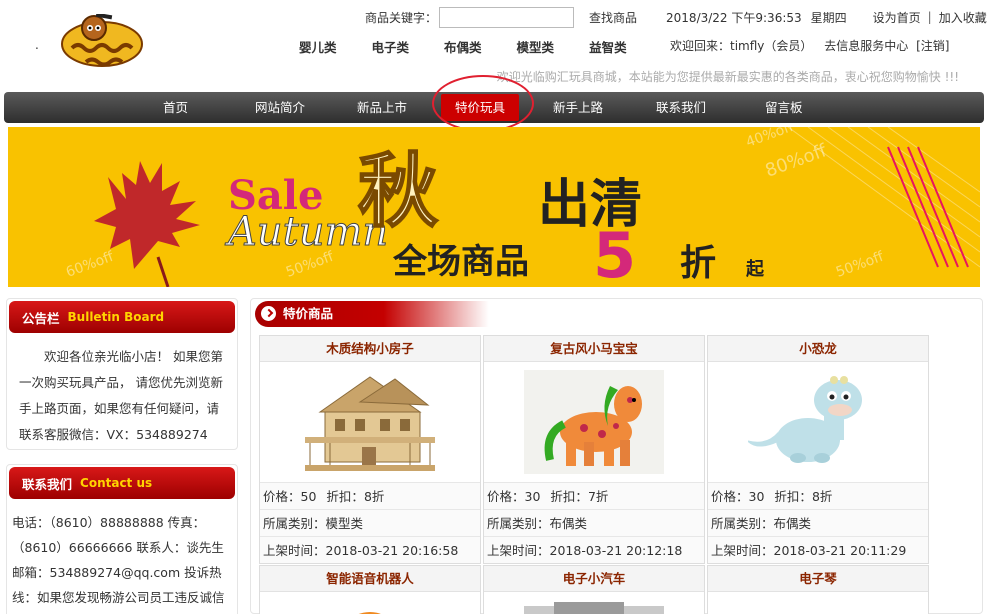 The height and width of the screenshot is (614, 989). What do you see at coordinates (594, 495) in the screenshot?
I see `price-row: 价格：30 折扣：7折` at bounding box center [594, 495].